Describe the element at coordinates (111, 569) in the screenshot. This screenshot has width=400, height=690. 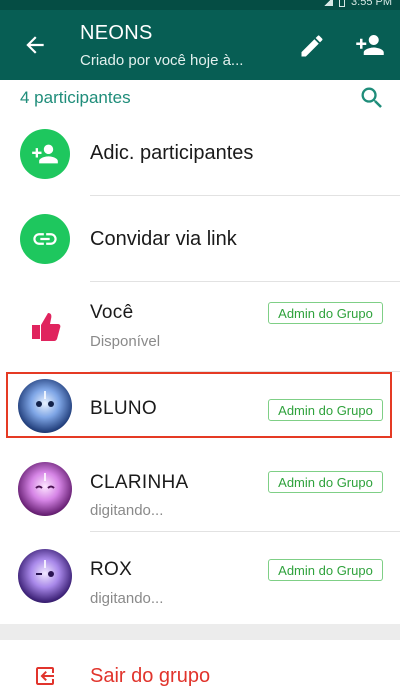
I see `participant-name: ROX` at that location.